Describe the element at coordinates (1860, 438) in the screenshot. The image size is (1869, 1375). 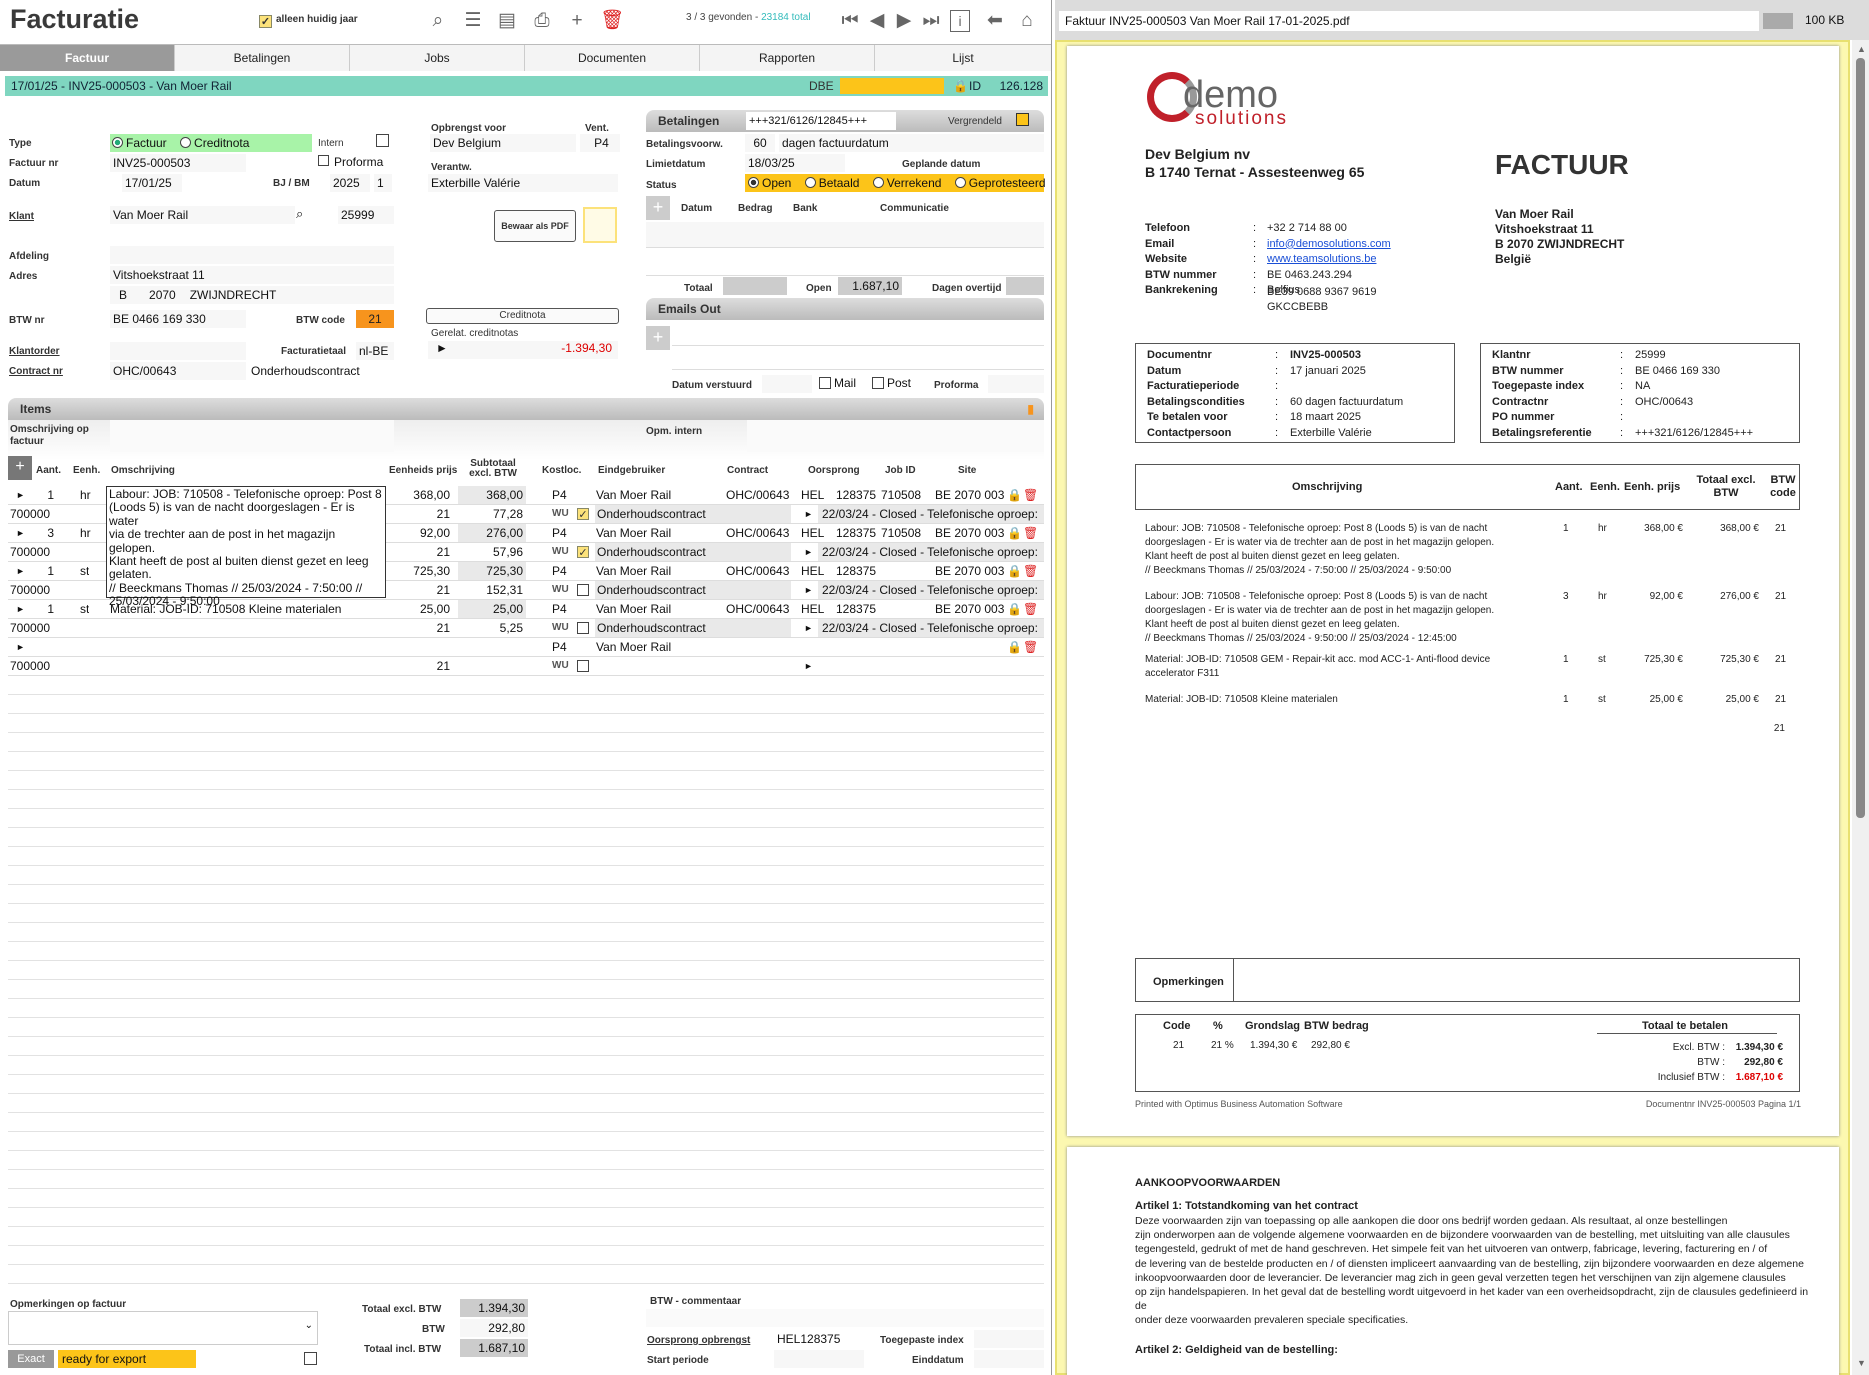
I see `scroll-thumb` at that location.